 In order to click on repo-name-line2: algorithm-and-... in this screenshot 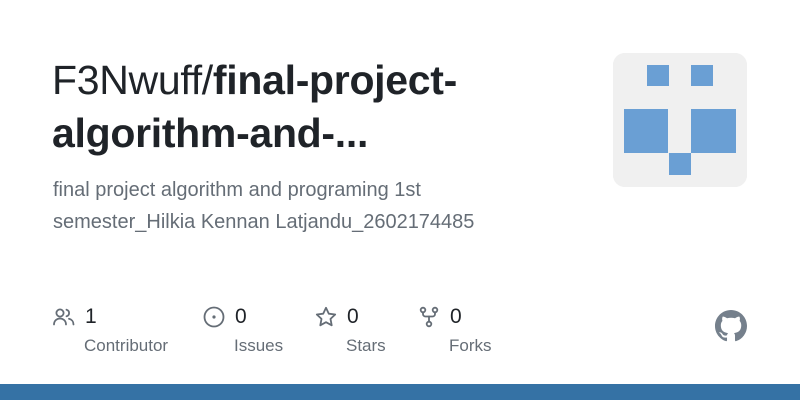, I will do `click(210, 133)`.